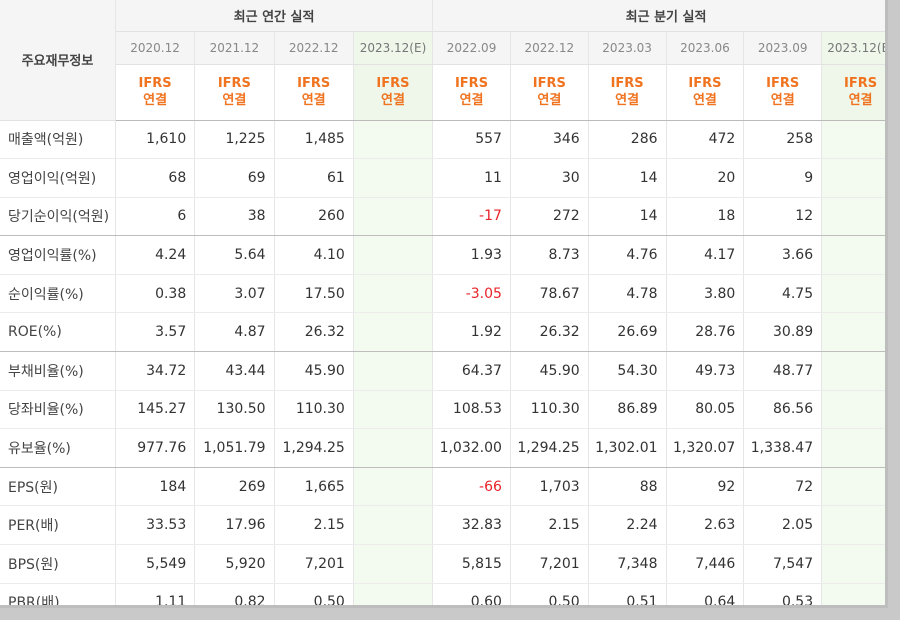  I want to click on table-row: PBR(배) 1.11 0.82 0.50 0.60 0.50 0.51 0.64 0.53, so click(442, 594).